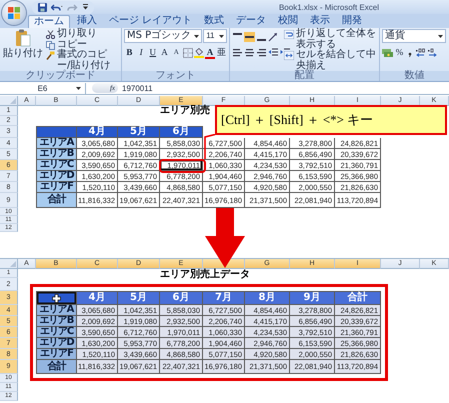 The width and height of the screenshot is (449, 403). What do you see at coordinates (330, 39) in the screenshot?
I see `wrap-text-button: 折り返して全体を表示する` at bounding box center [330, 39].